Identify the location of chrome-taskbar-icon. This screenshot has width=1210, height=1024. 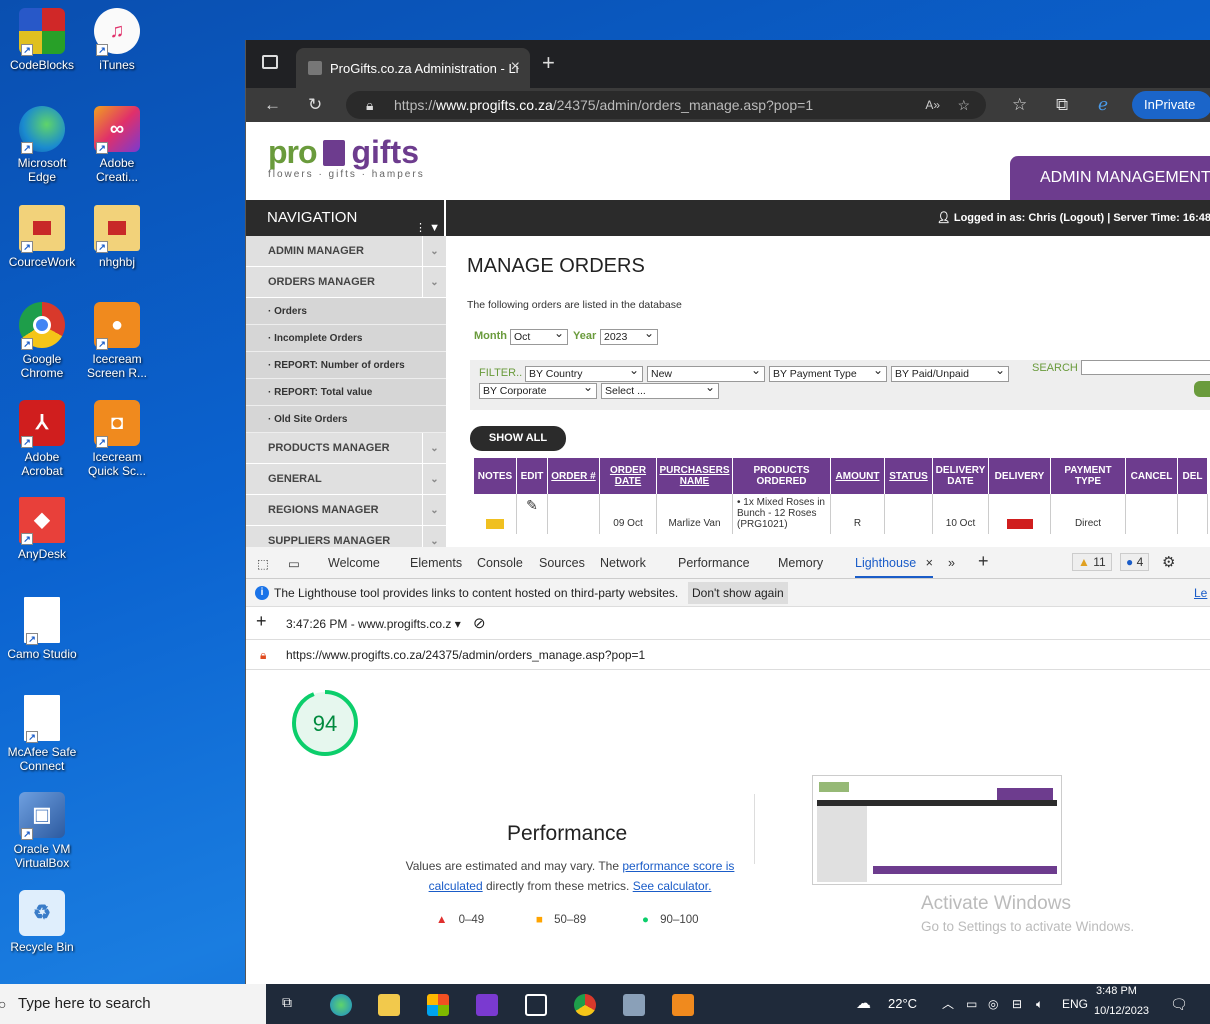
(585, 1005).